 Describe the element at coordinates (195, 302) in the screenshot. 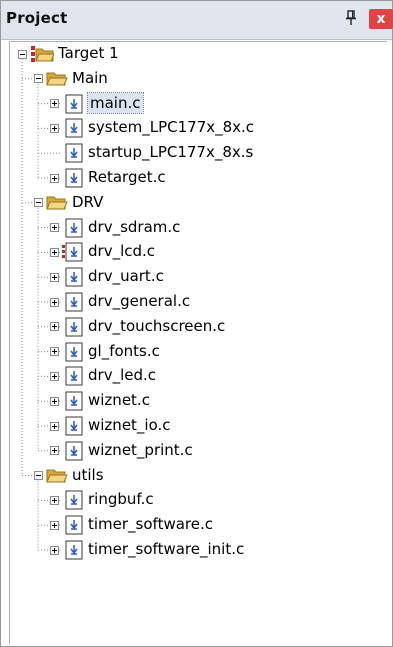

I see `tree-node-file: drv_general.c` at that location.